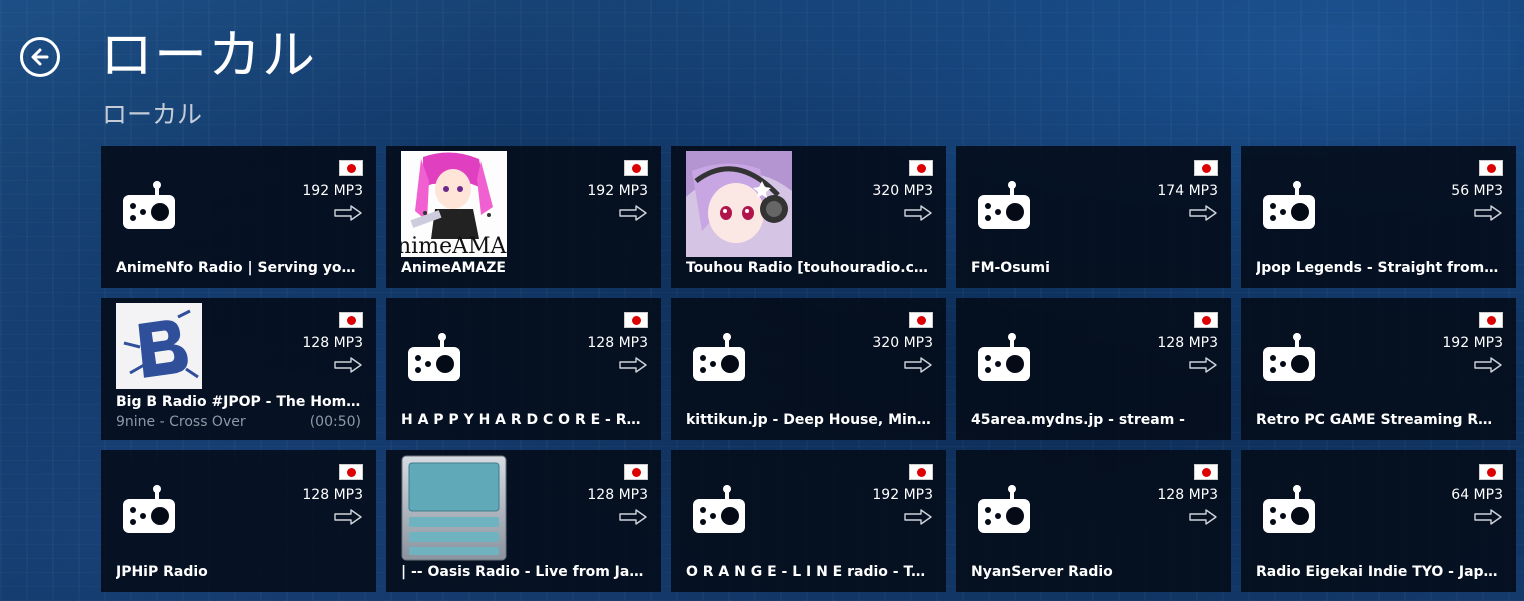  I want to click on station-name: O R A N G E - L I N E radio - Tokyo, so click(808, 572).